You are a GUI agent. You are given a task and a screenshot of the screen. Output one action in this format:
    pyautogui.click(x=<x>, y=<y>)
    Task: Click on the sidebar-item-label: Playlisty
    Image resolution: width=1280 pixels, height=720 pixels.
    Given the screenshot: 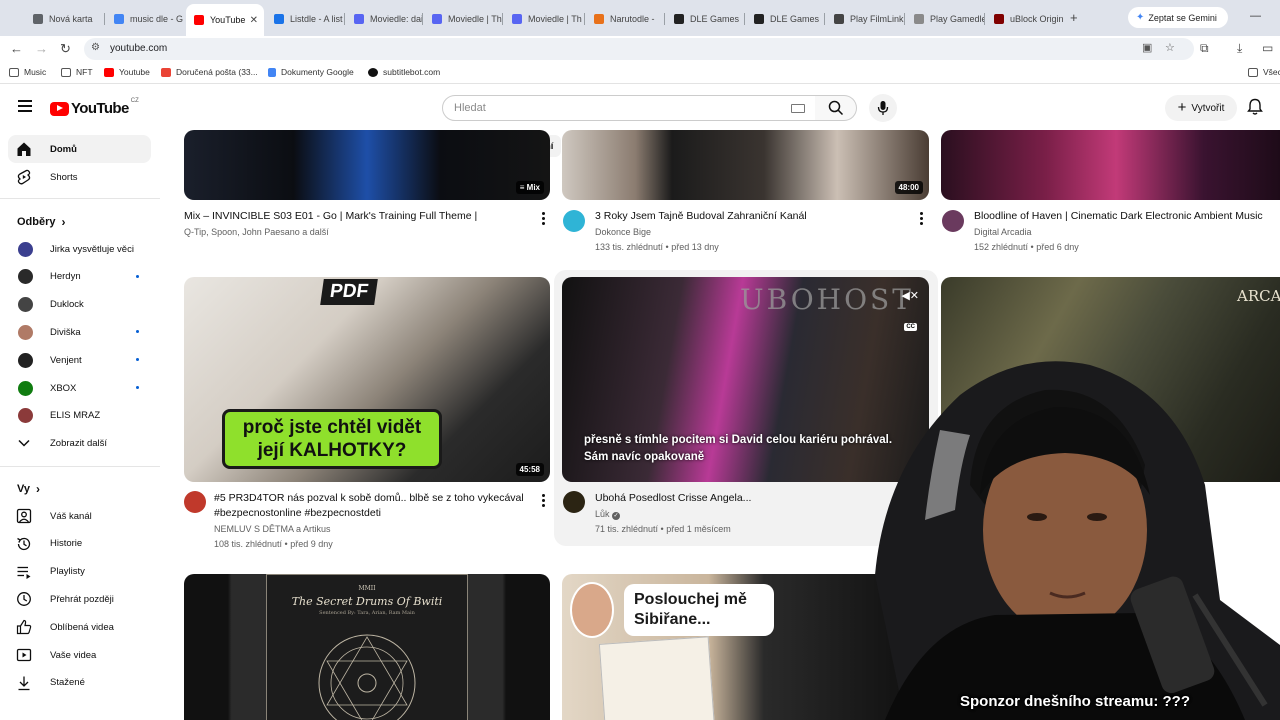 What is the action you would take?
    pyautogui.click(x=67, y=572)
    